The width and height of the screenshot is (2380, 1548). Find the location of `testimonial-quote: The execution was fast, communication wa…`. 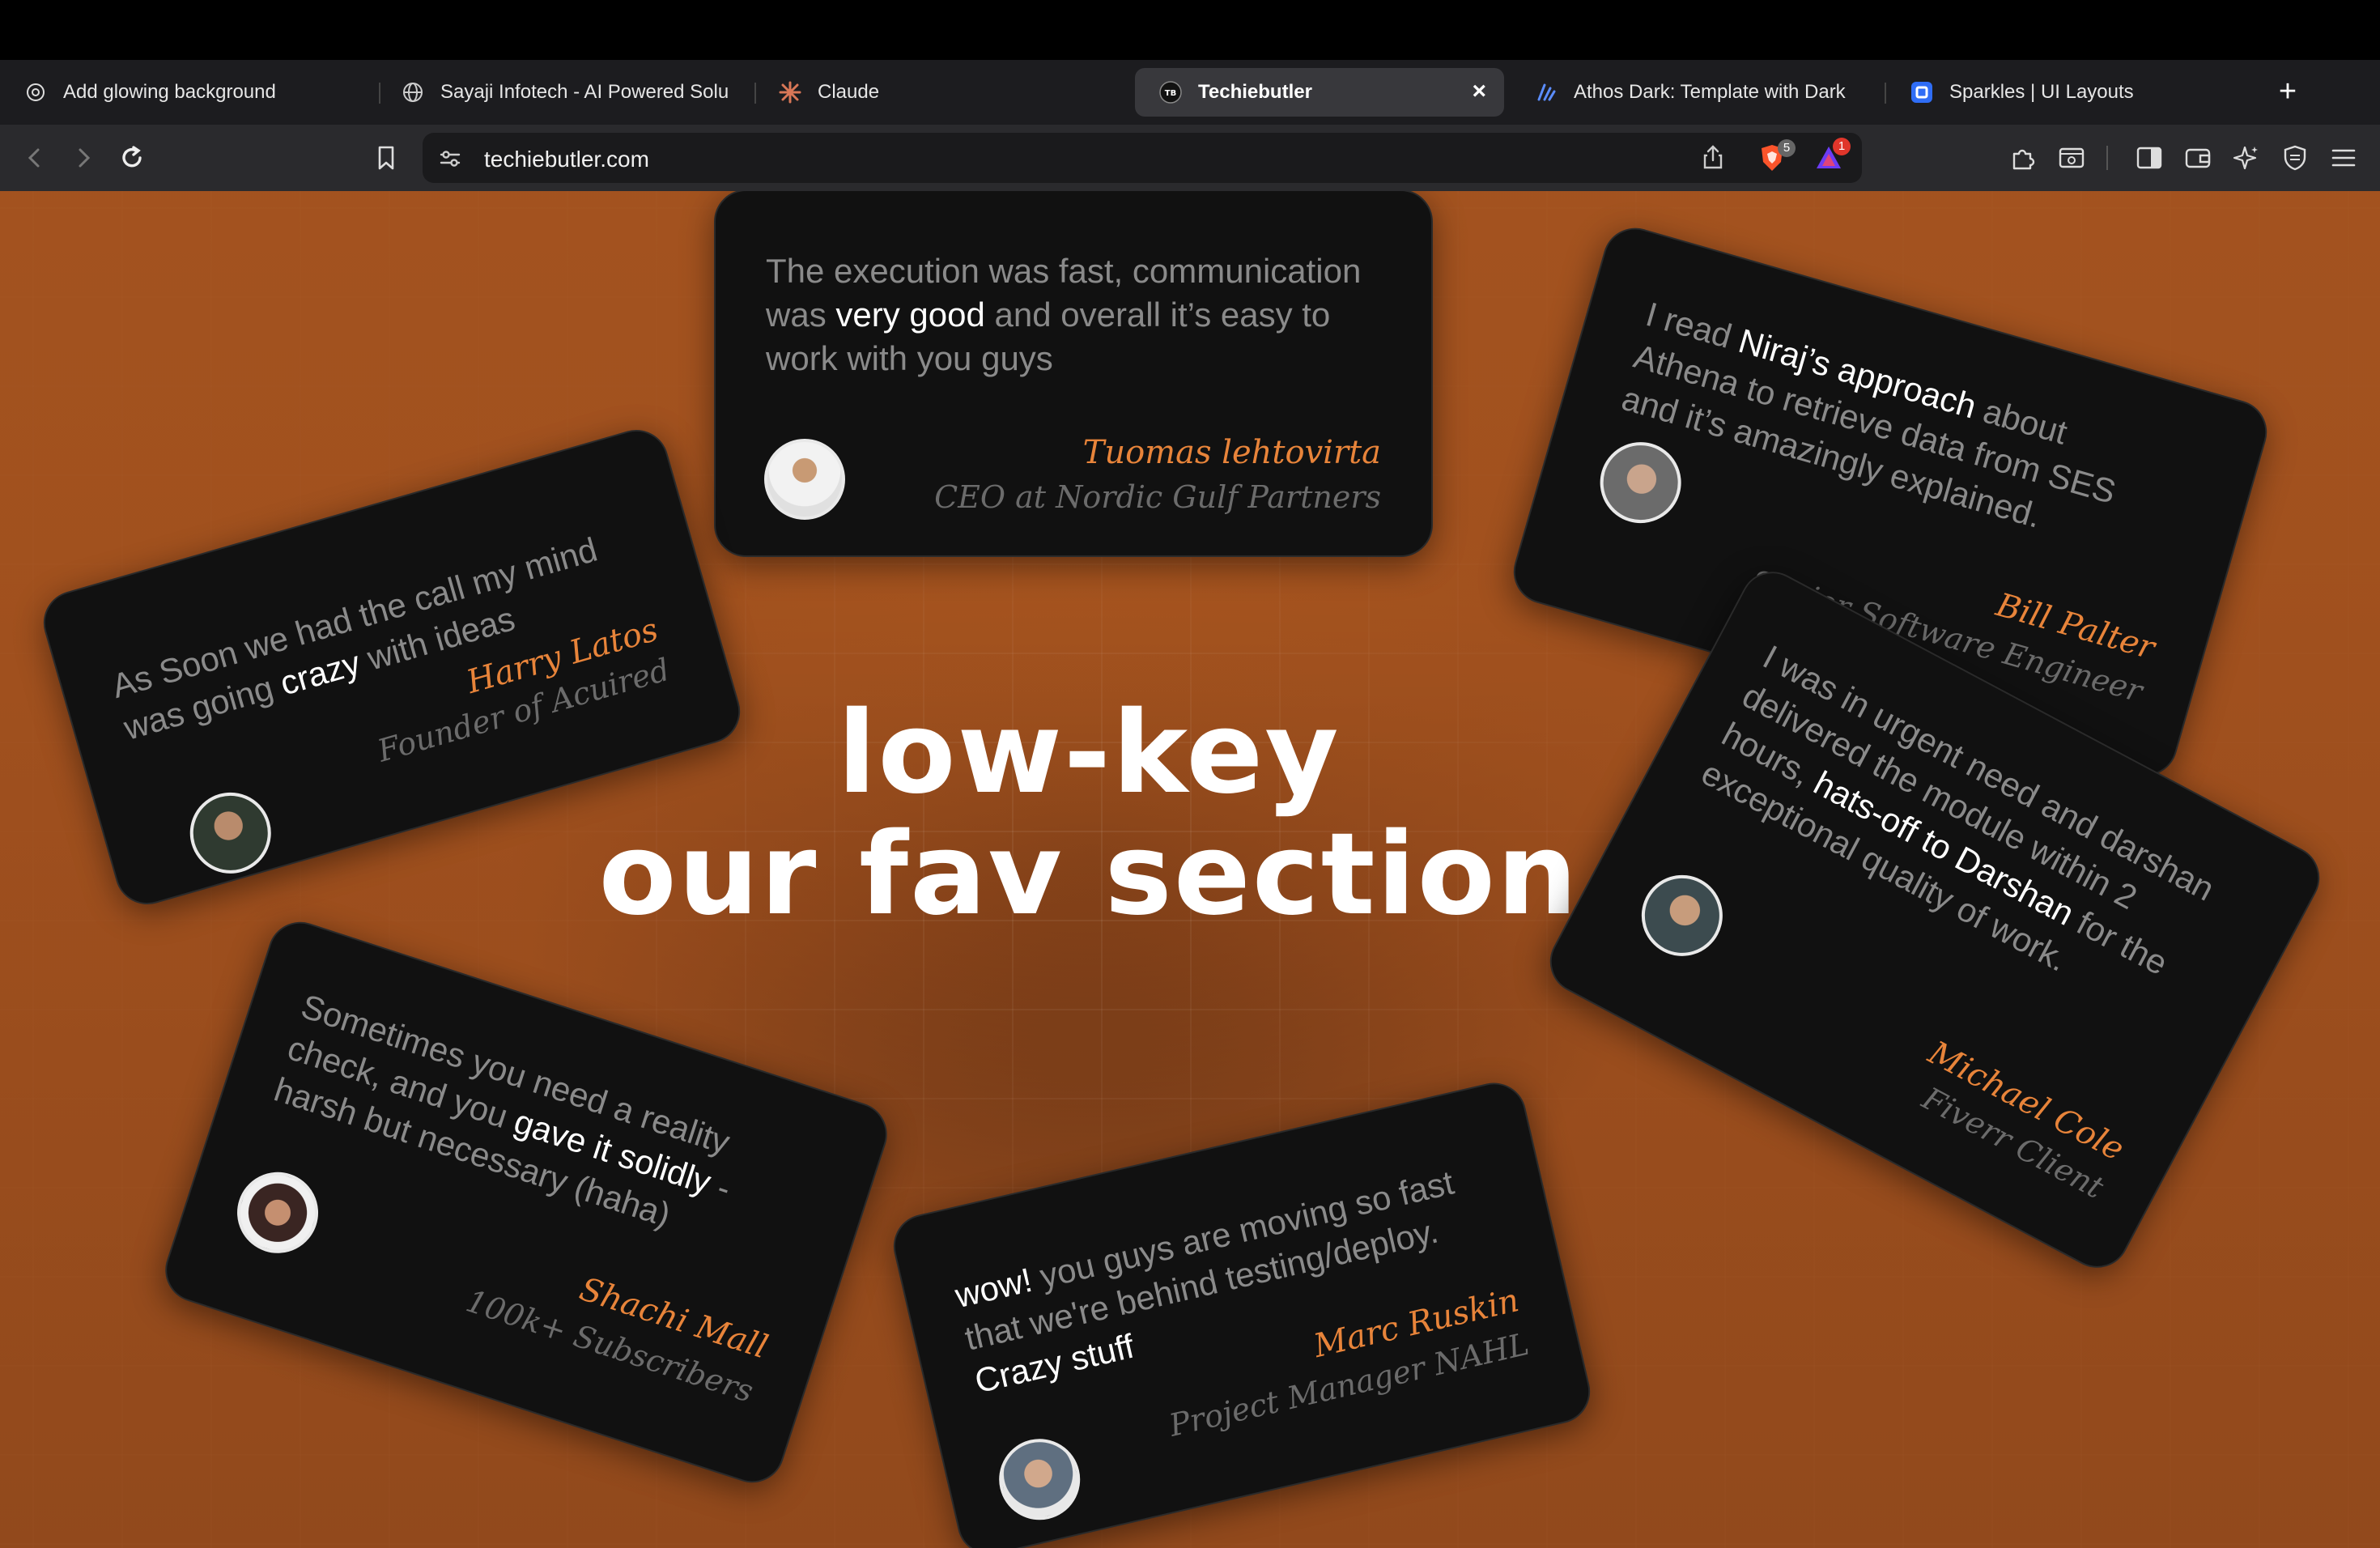

testimonial-quote: The execution was fast, communication wa… is located at coordinates (1064, 314).